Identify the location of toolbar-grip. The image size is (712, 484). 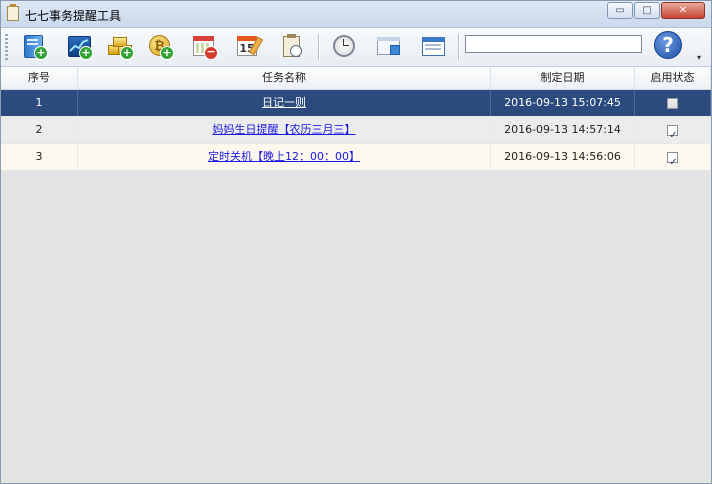
(6, 47).